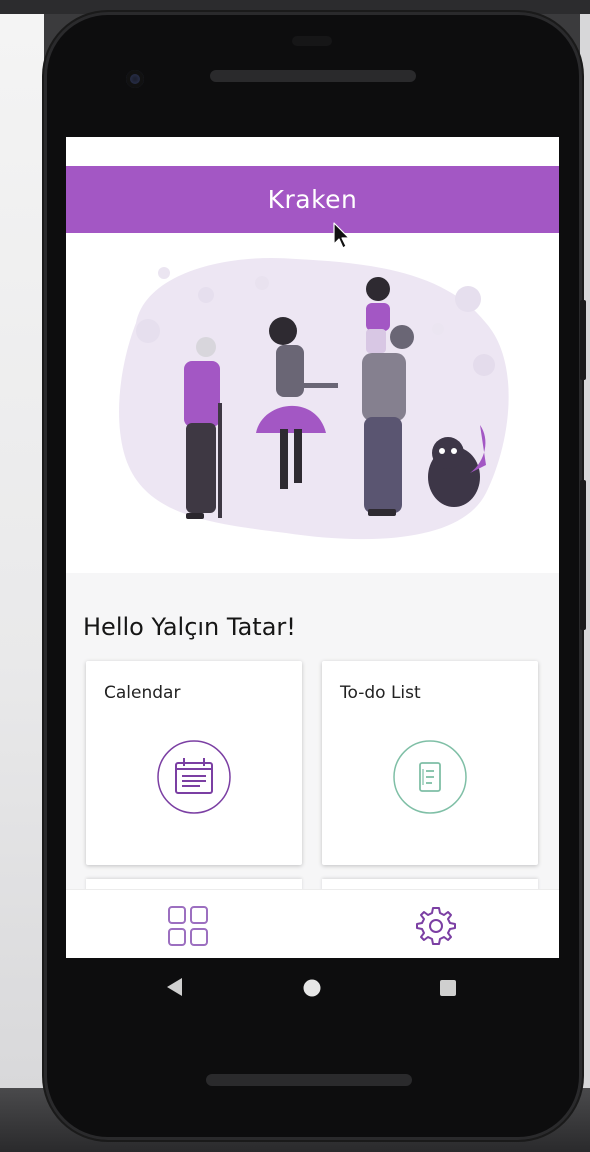 The height and width of the screenshot is (1152, 590). Describe the element at coordinates (189, 627) in the screenshot. I see `greeting-text: Hello Yalçın Tatar!` at that location.